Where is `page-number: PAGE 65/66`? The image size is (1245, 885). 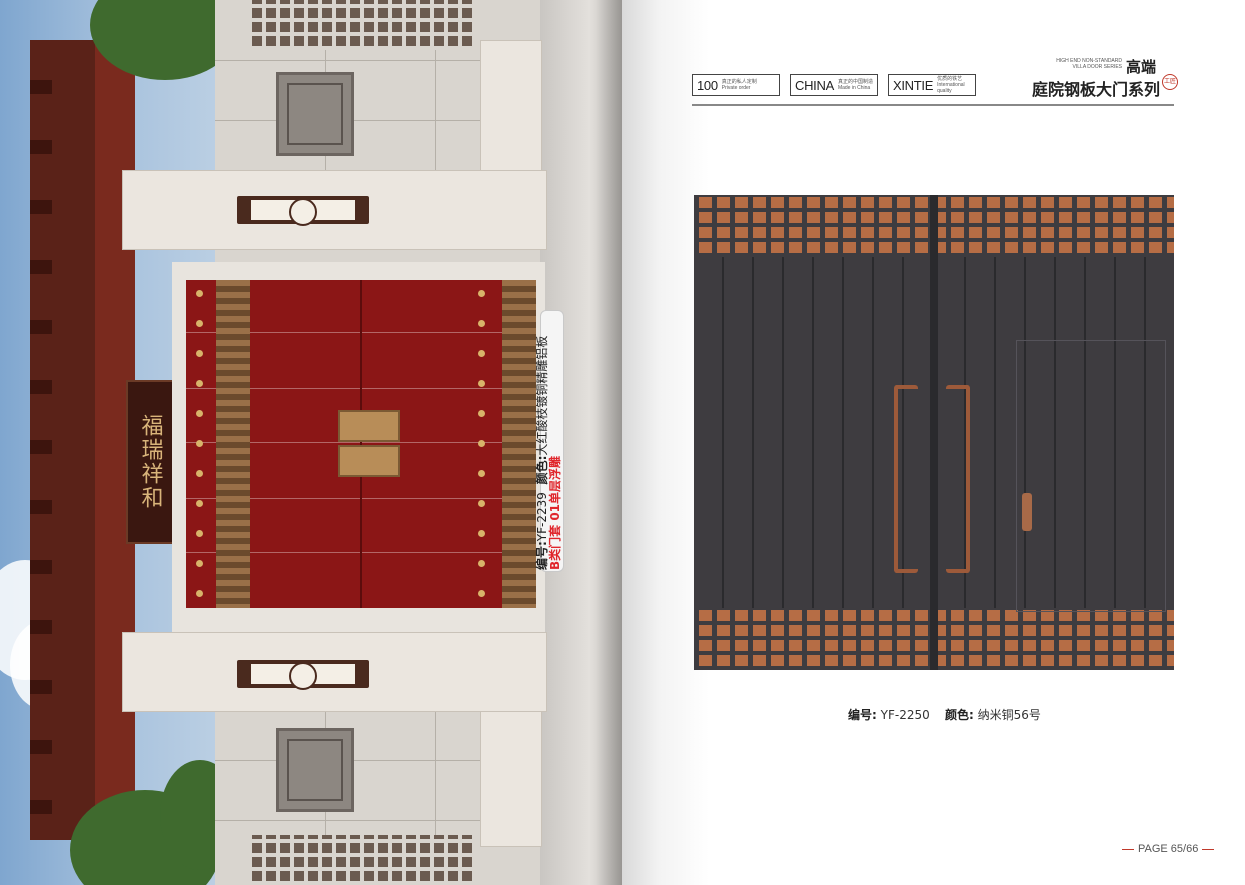 page-number: PAGE 65/66 is located at coordinates (1168, 849).